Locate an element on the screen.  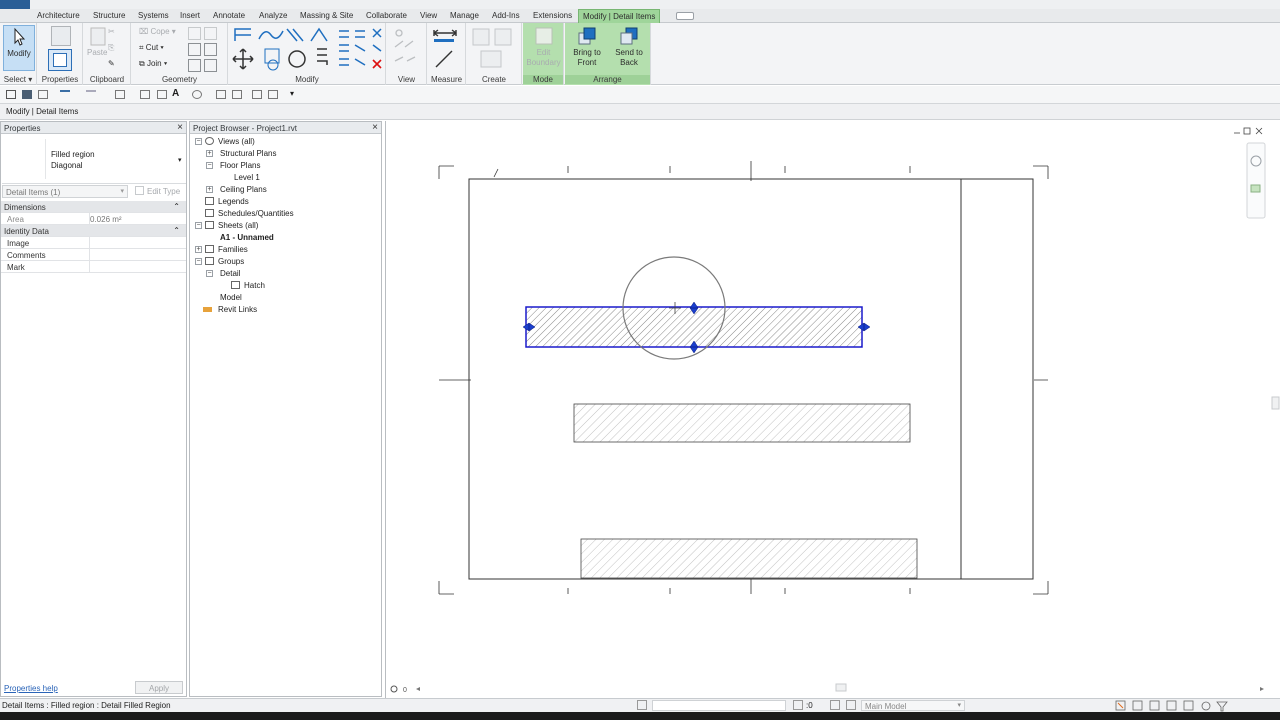
tab-annotate: Annotate is located at coordinates (229, 15).